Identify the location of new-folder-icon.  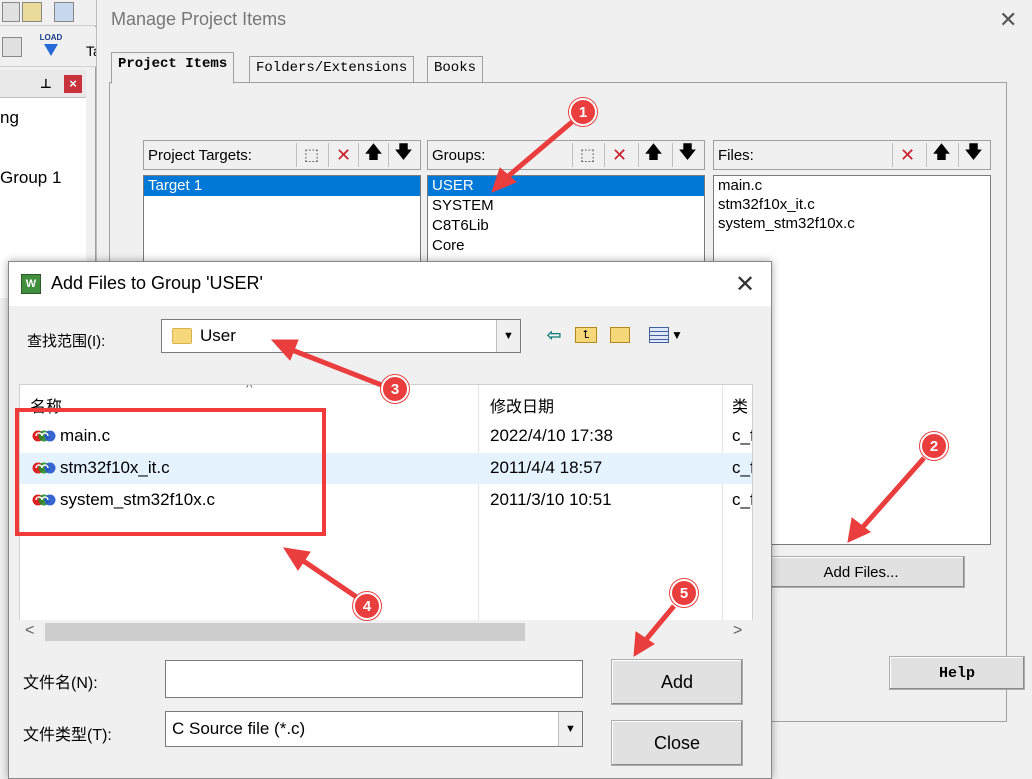
(620, 335).